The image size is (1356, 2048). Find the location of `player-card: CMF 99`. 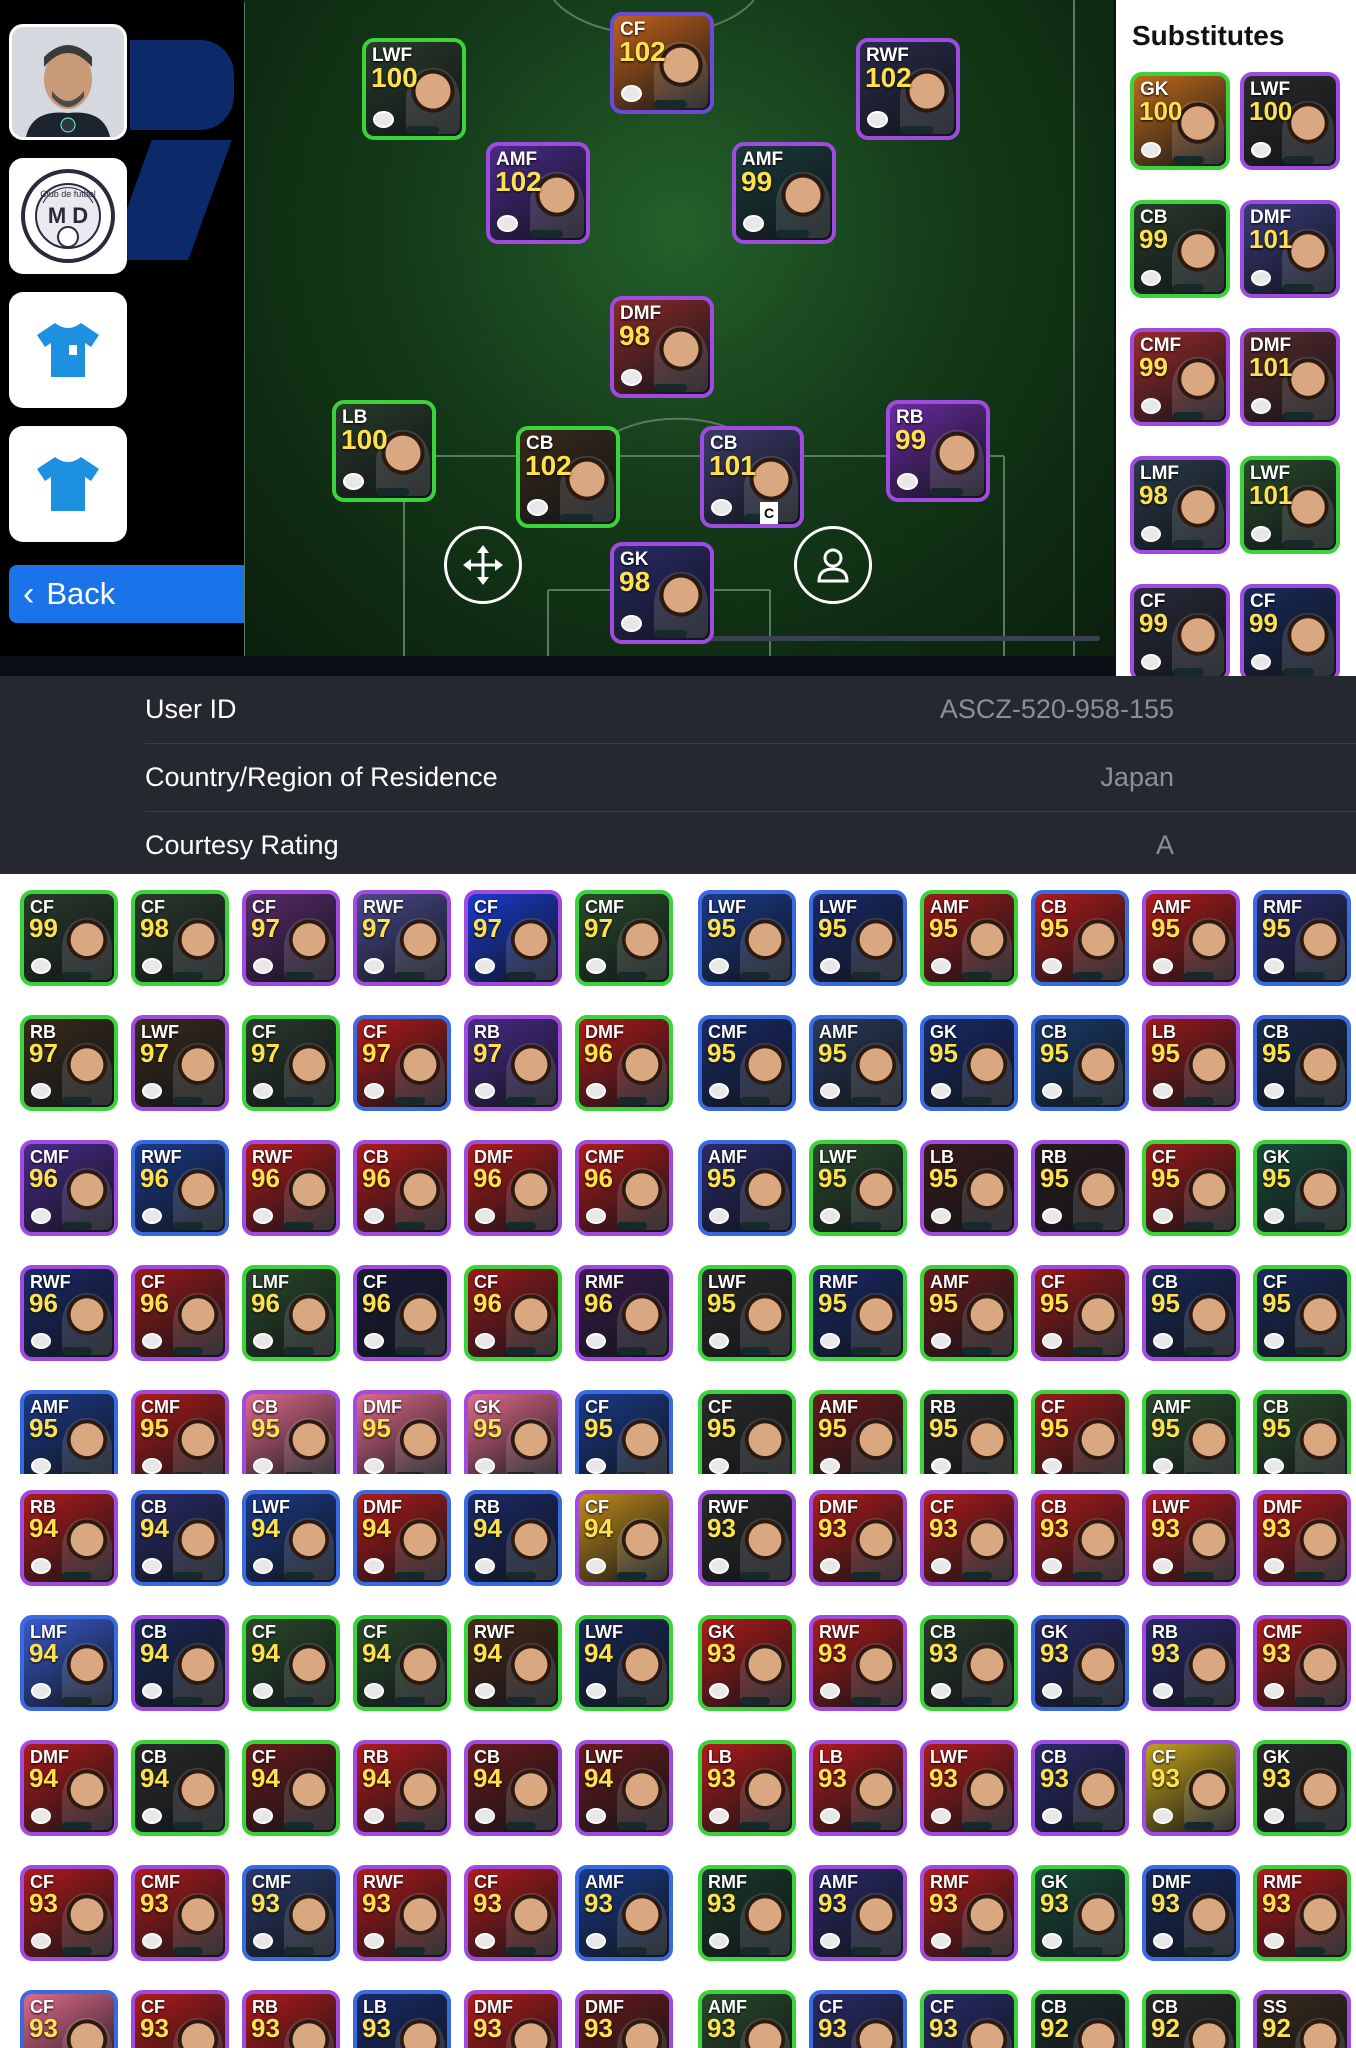

player-card: CMF 99 is located at coordinates (1180, 377).